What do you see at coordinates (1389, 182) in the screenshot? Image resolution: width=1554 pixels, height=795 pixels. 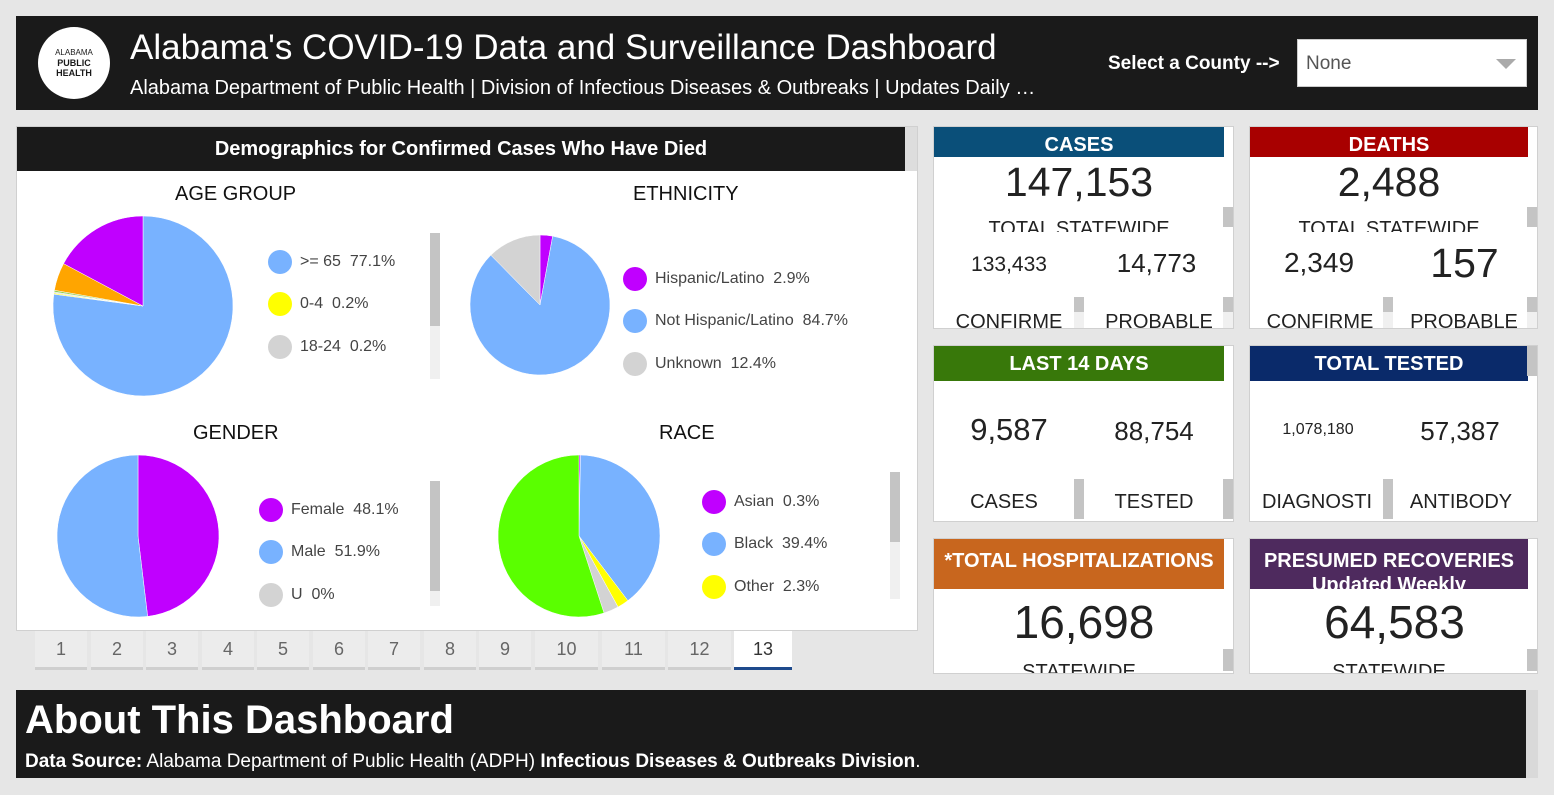 I see `deaths-total-value: 2,488` at bounding box center [1389, 182].